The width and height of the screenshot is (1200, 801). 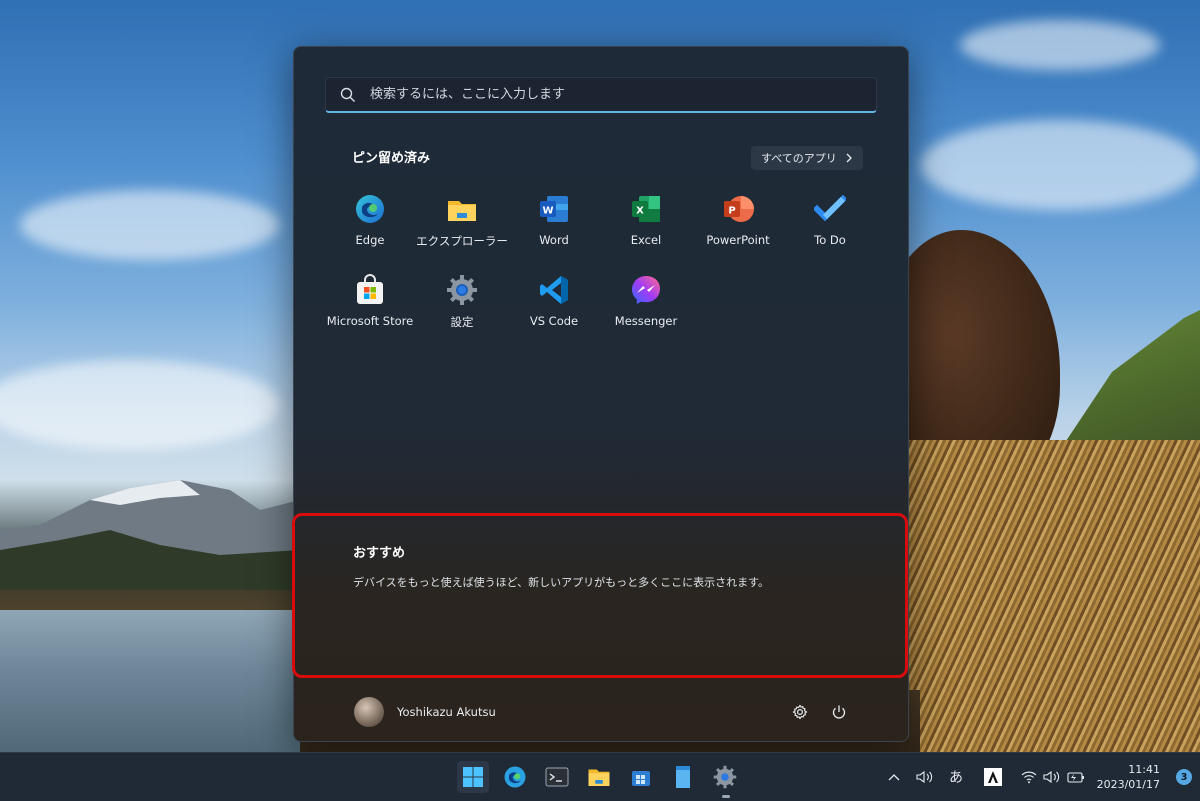 I want to click on pinned-app-microsoft-store: Microsoft Store, so click(x=370, y=303).